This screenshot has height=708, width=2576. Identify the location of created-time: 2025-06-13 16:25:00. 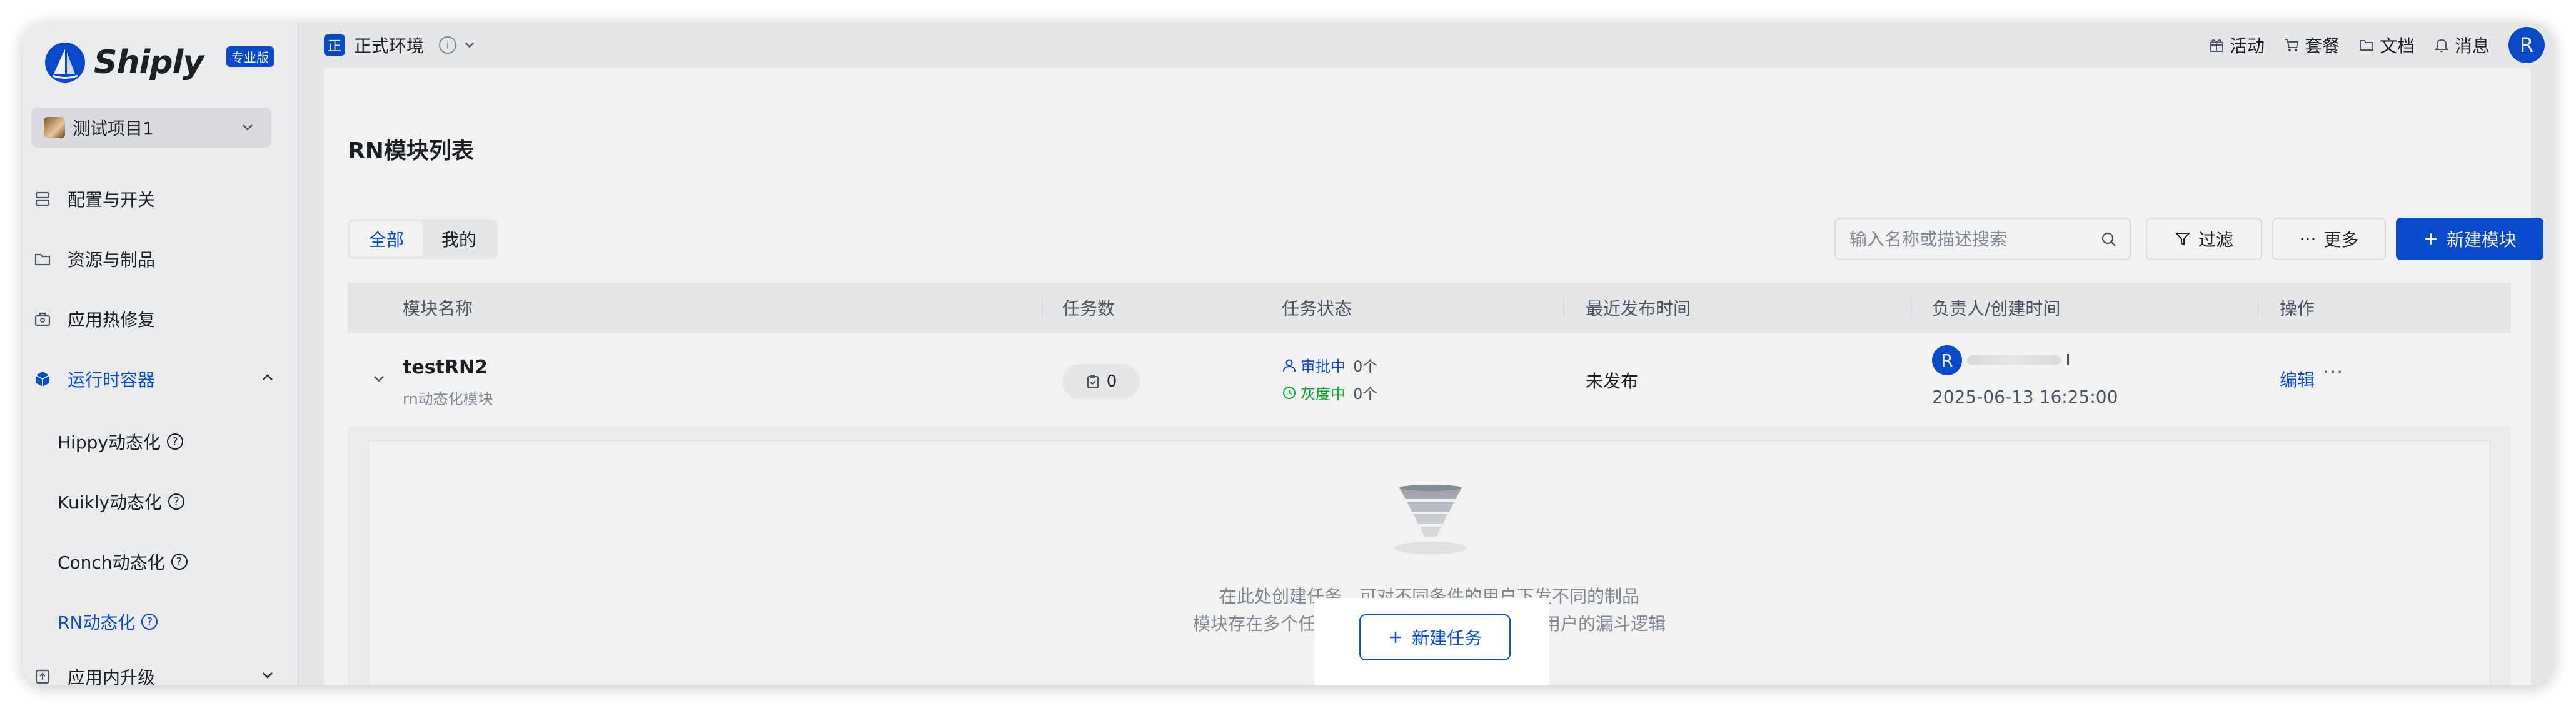
(2025, 397).